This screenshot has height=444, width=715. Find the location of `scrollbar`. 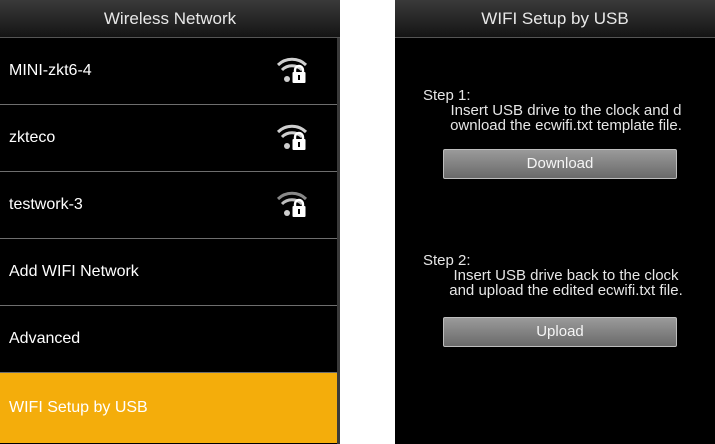

scrollbar is located at coordinates (338, 241).